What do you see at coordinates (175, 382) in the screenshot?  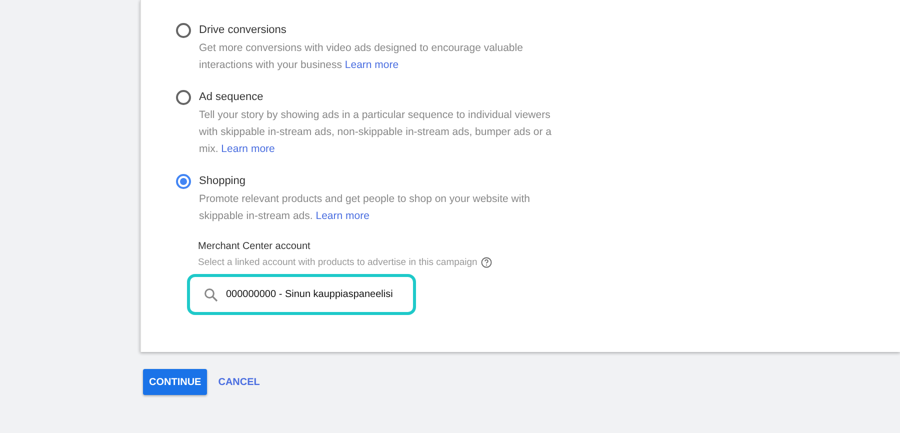 I see `continue-button: CONTINUE` at bounding box center [175, 382].